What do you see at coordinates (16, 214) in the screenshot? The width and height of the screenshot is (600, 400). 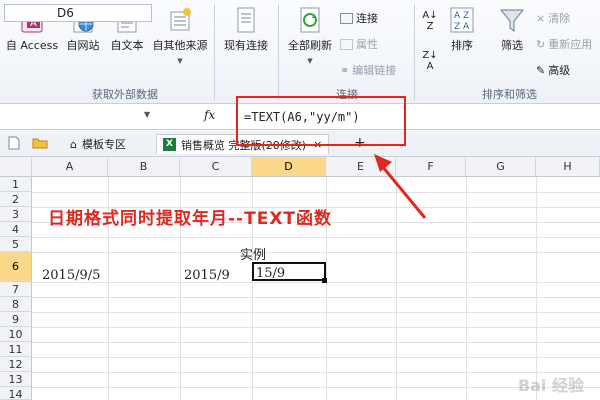 I see `row-header-3: 3` at bounding box center [16, 214].